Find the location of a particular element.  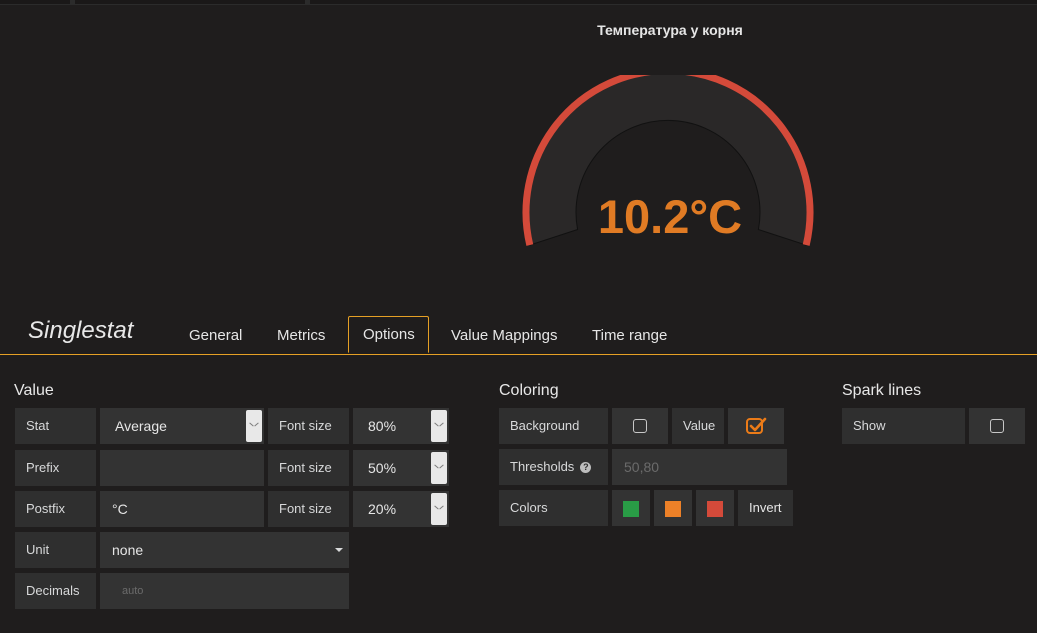

value-coloring-checkbox-cell is located at coordinates (756, 426).